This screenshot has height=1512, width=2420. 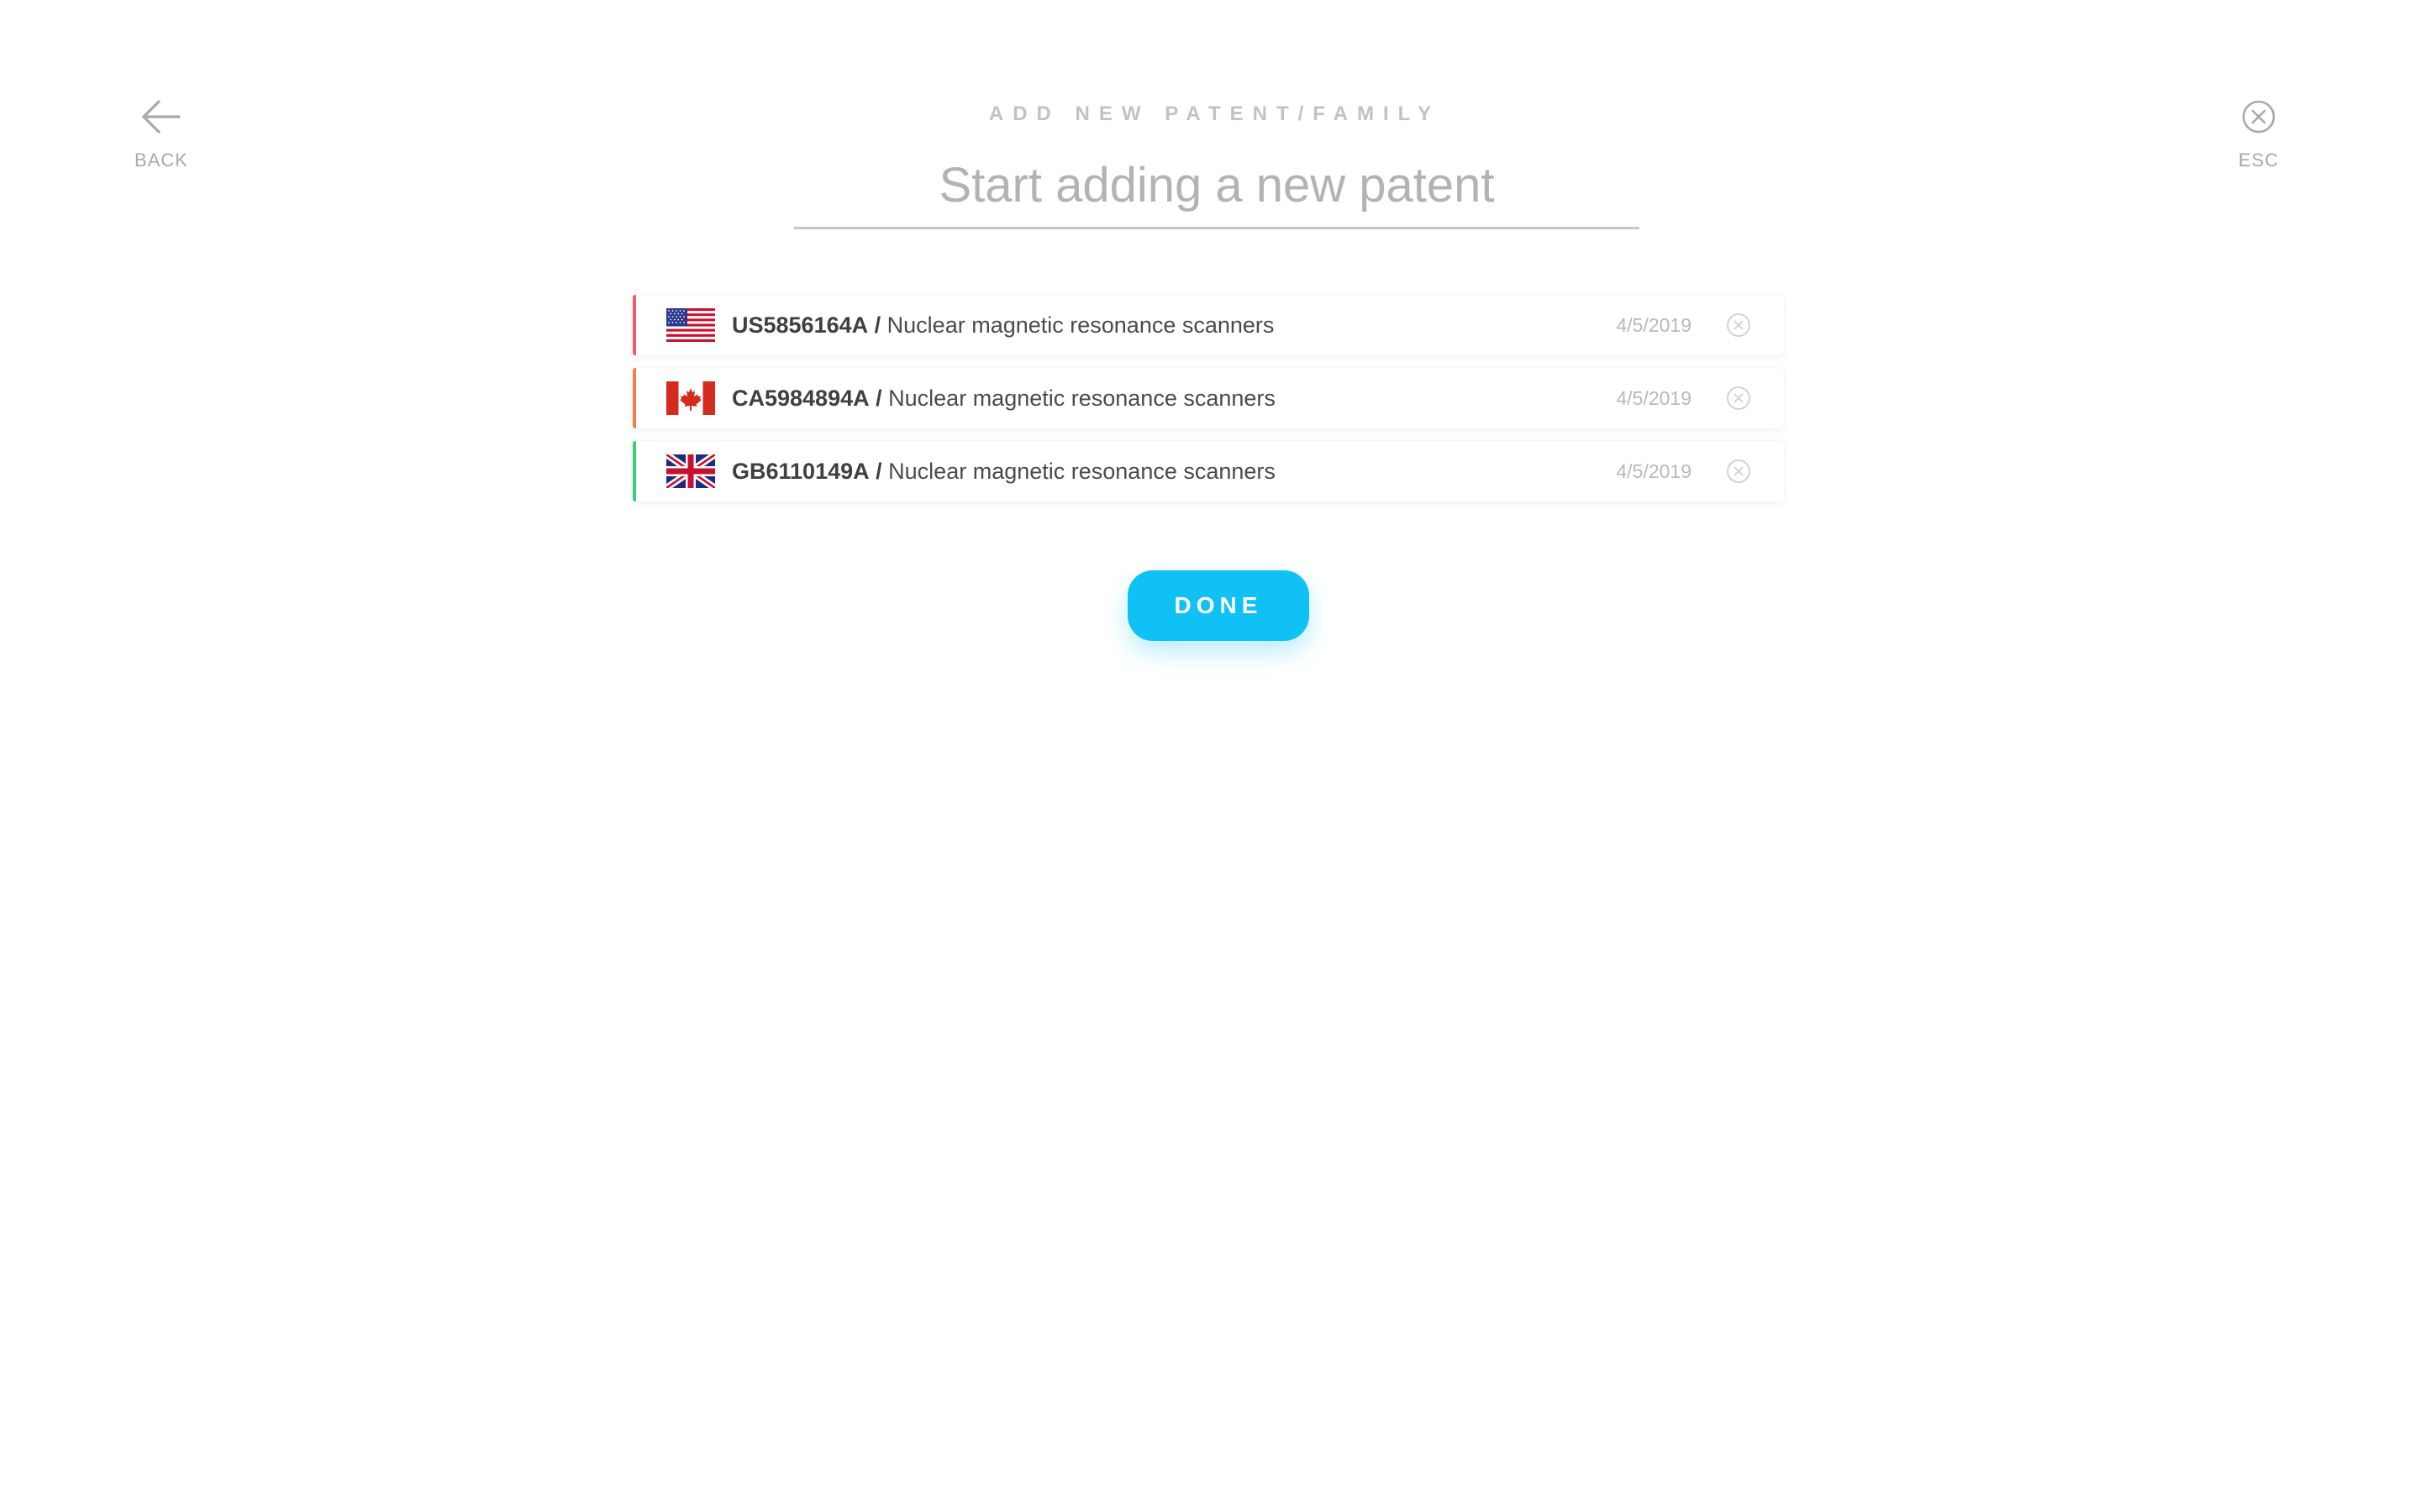 I want to click on page-header: ADD NEW PATENT/FAMILY, so click(x=1210, y=114).